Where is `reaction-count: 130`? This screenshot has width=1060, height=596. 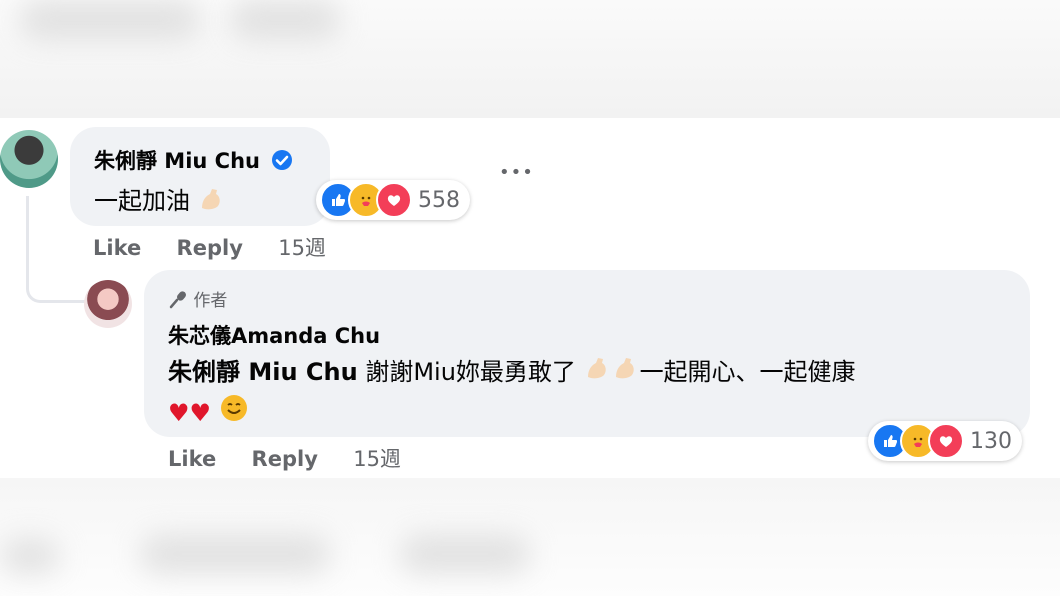 reaction-count: 130 is located at coordinates (991, 441).